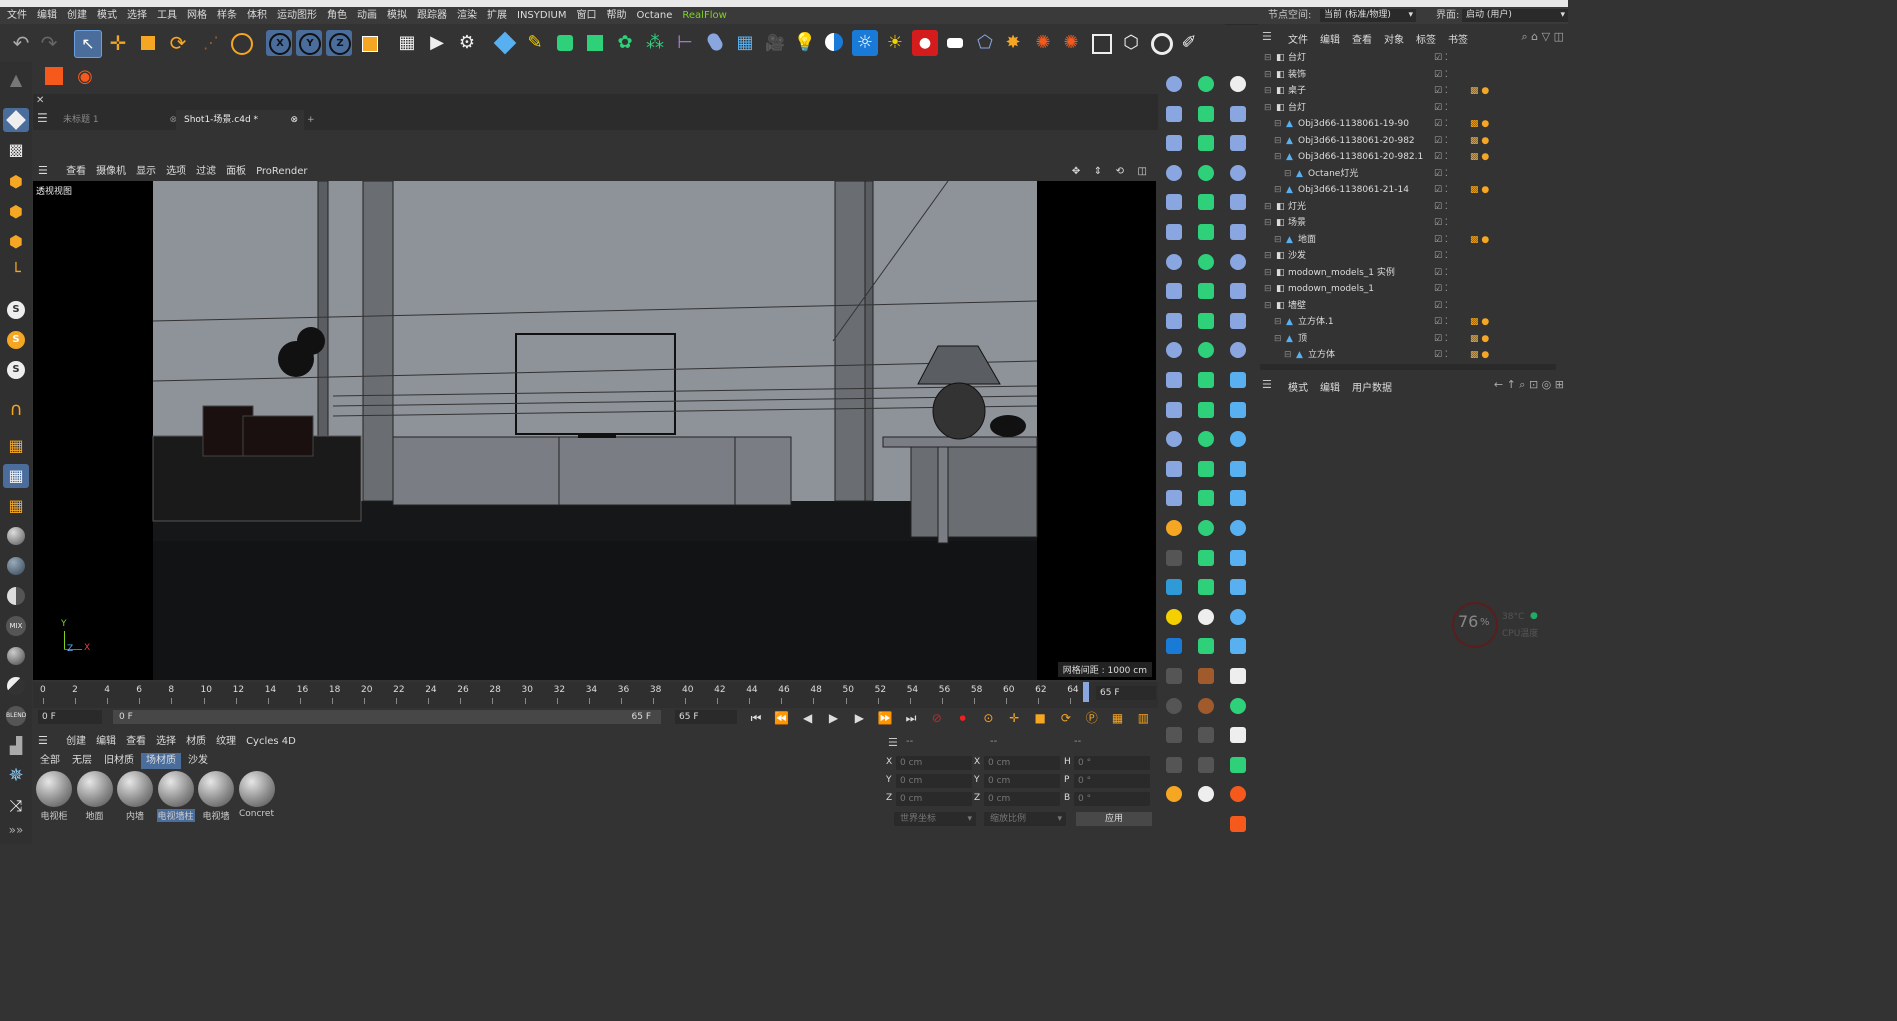  Describe the element at coordinates (16, 212) in the screenshot. I see `edges-mode-icon: ⬢` at that location.